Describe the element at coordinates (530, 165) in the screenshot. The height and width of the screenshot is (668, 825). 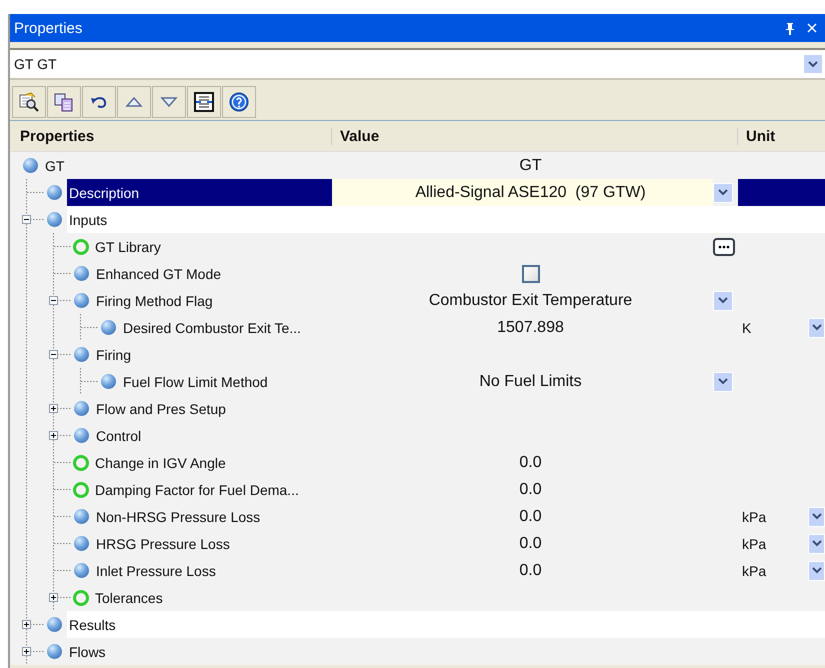
I see `property-value: GT` at that location.